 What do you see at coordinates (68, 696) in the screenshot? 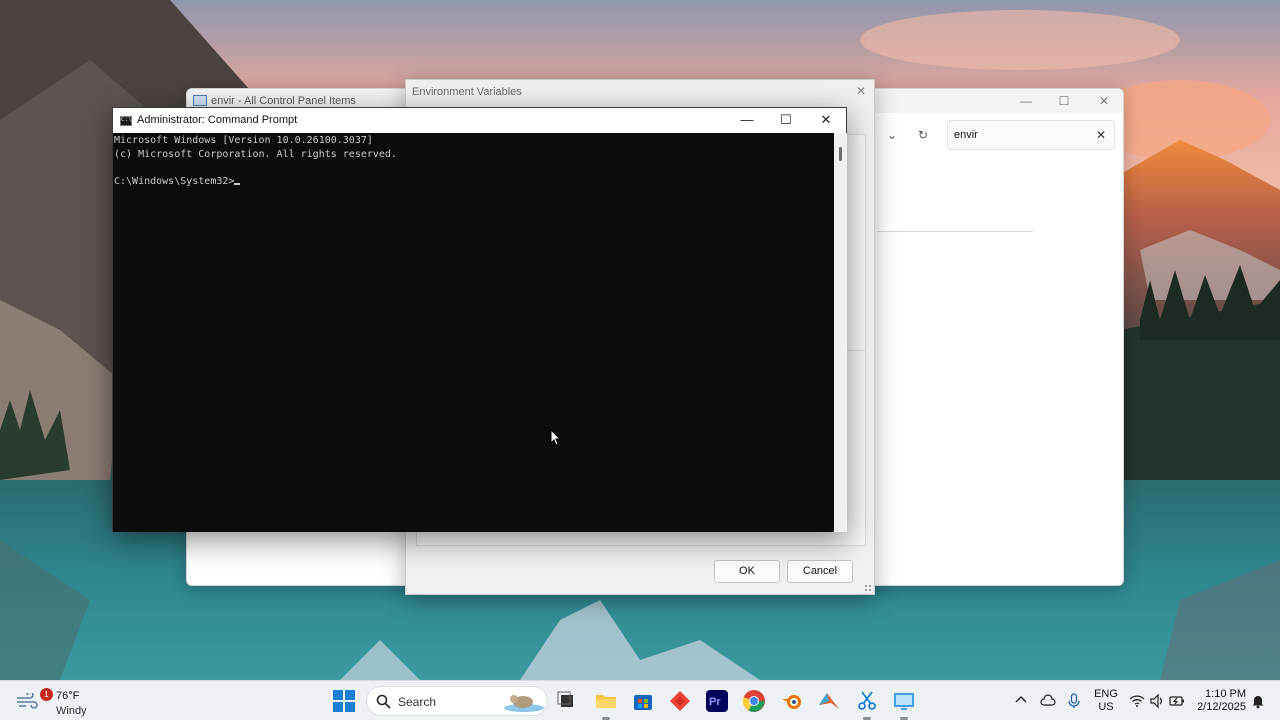
I see `weather-temperature: 76°F` at bounding box center [68, 696].